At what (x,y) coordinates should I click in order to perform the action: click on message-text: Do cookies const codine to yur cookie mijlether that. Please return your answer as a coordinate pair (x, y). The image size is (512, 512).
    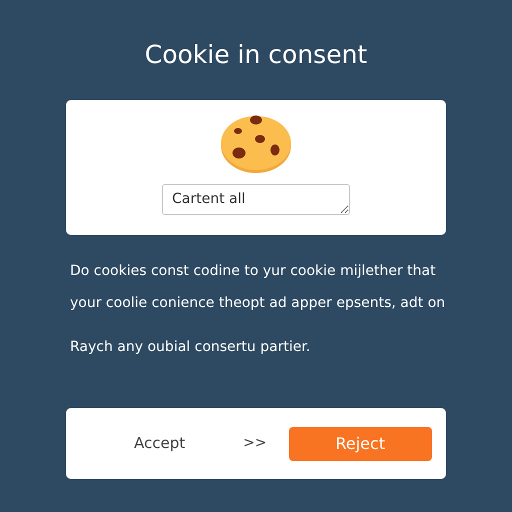
    Looking at the image, I should click on (253, 271).